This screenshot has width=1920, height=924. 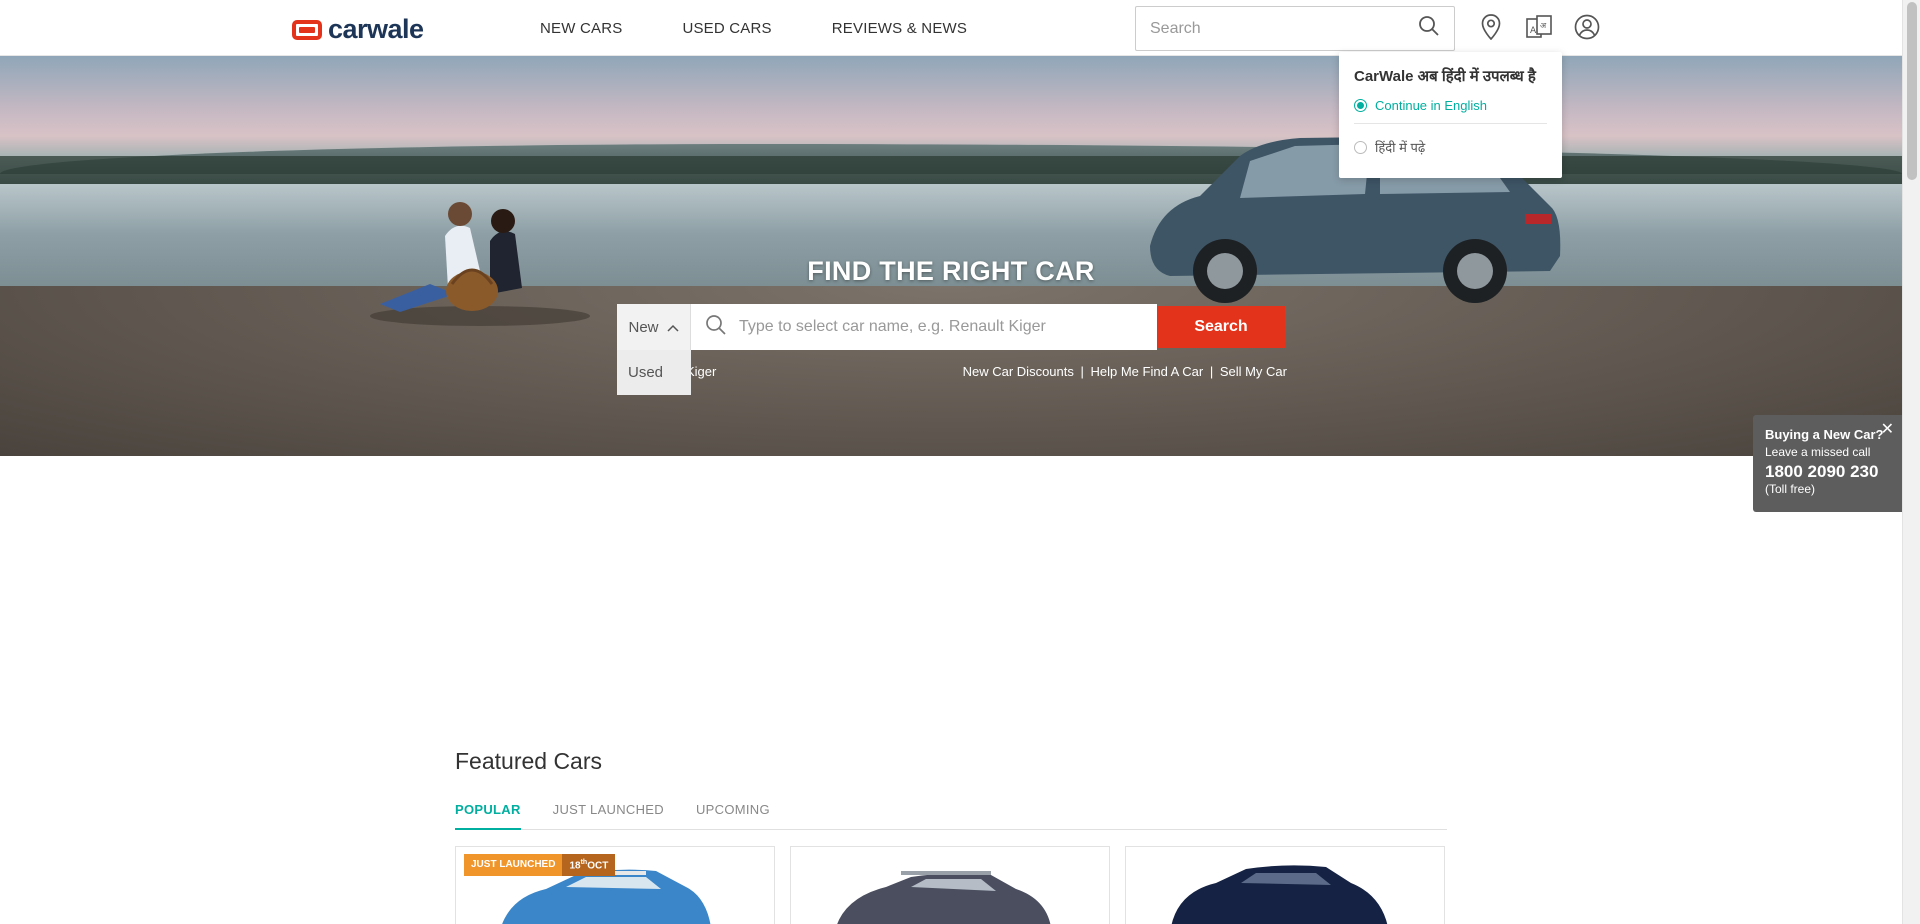 What do you see at coordinates (1284, 28) in the screenshot?
I see `header-search-input` at bounding box center [1284, 28].